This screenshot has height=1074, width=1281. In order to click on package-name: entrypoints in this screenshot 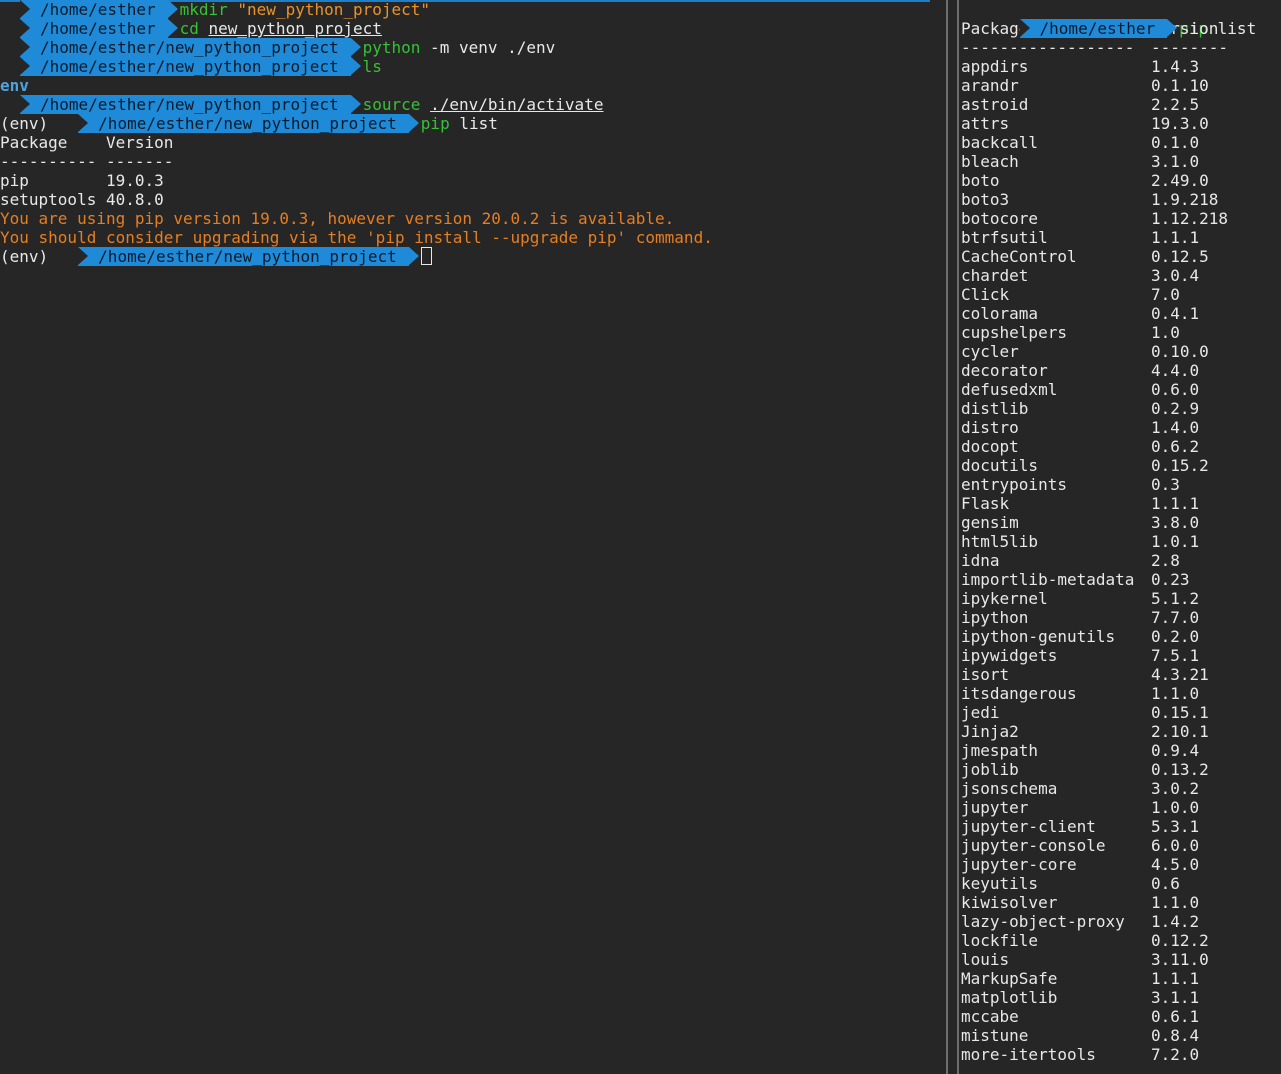, I will do `click(1014, 484)`.